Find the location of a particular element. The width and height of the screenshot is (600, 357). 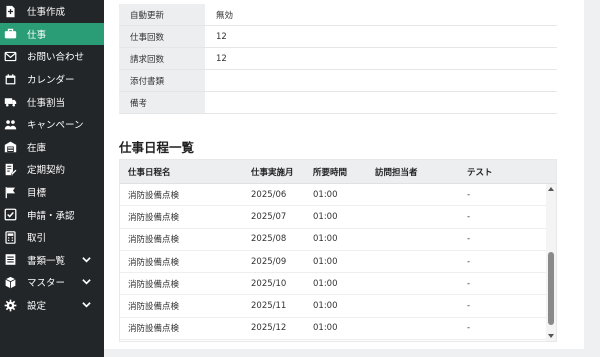

detail-row: 添付書類 is located at coordinates (338, 81).